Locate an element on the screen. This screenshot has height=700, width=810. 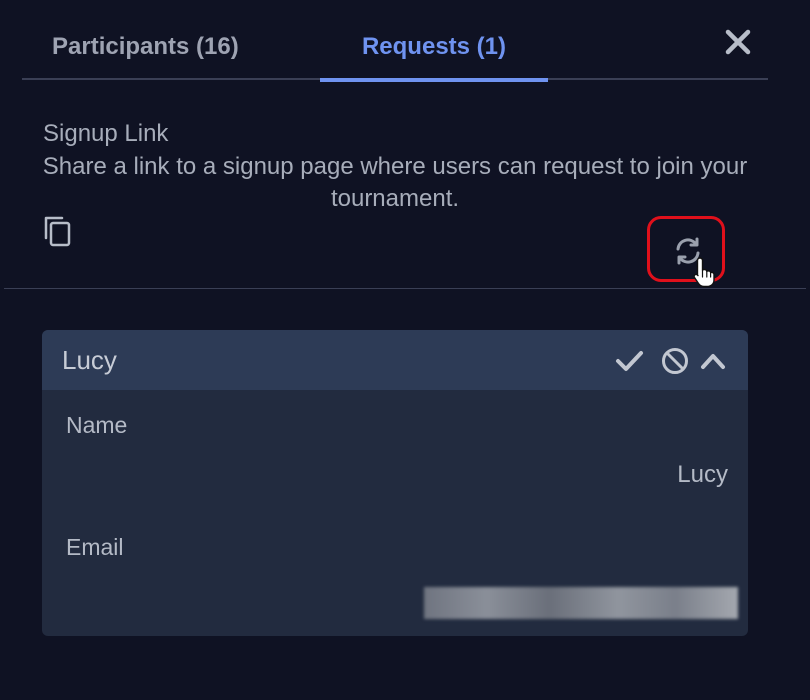
hand-pointer-icon is located at coordinates (705, 272).